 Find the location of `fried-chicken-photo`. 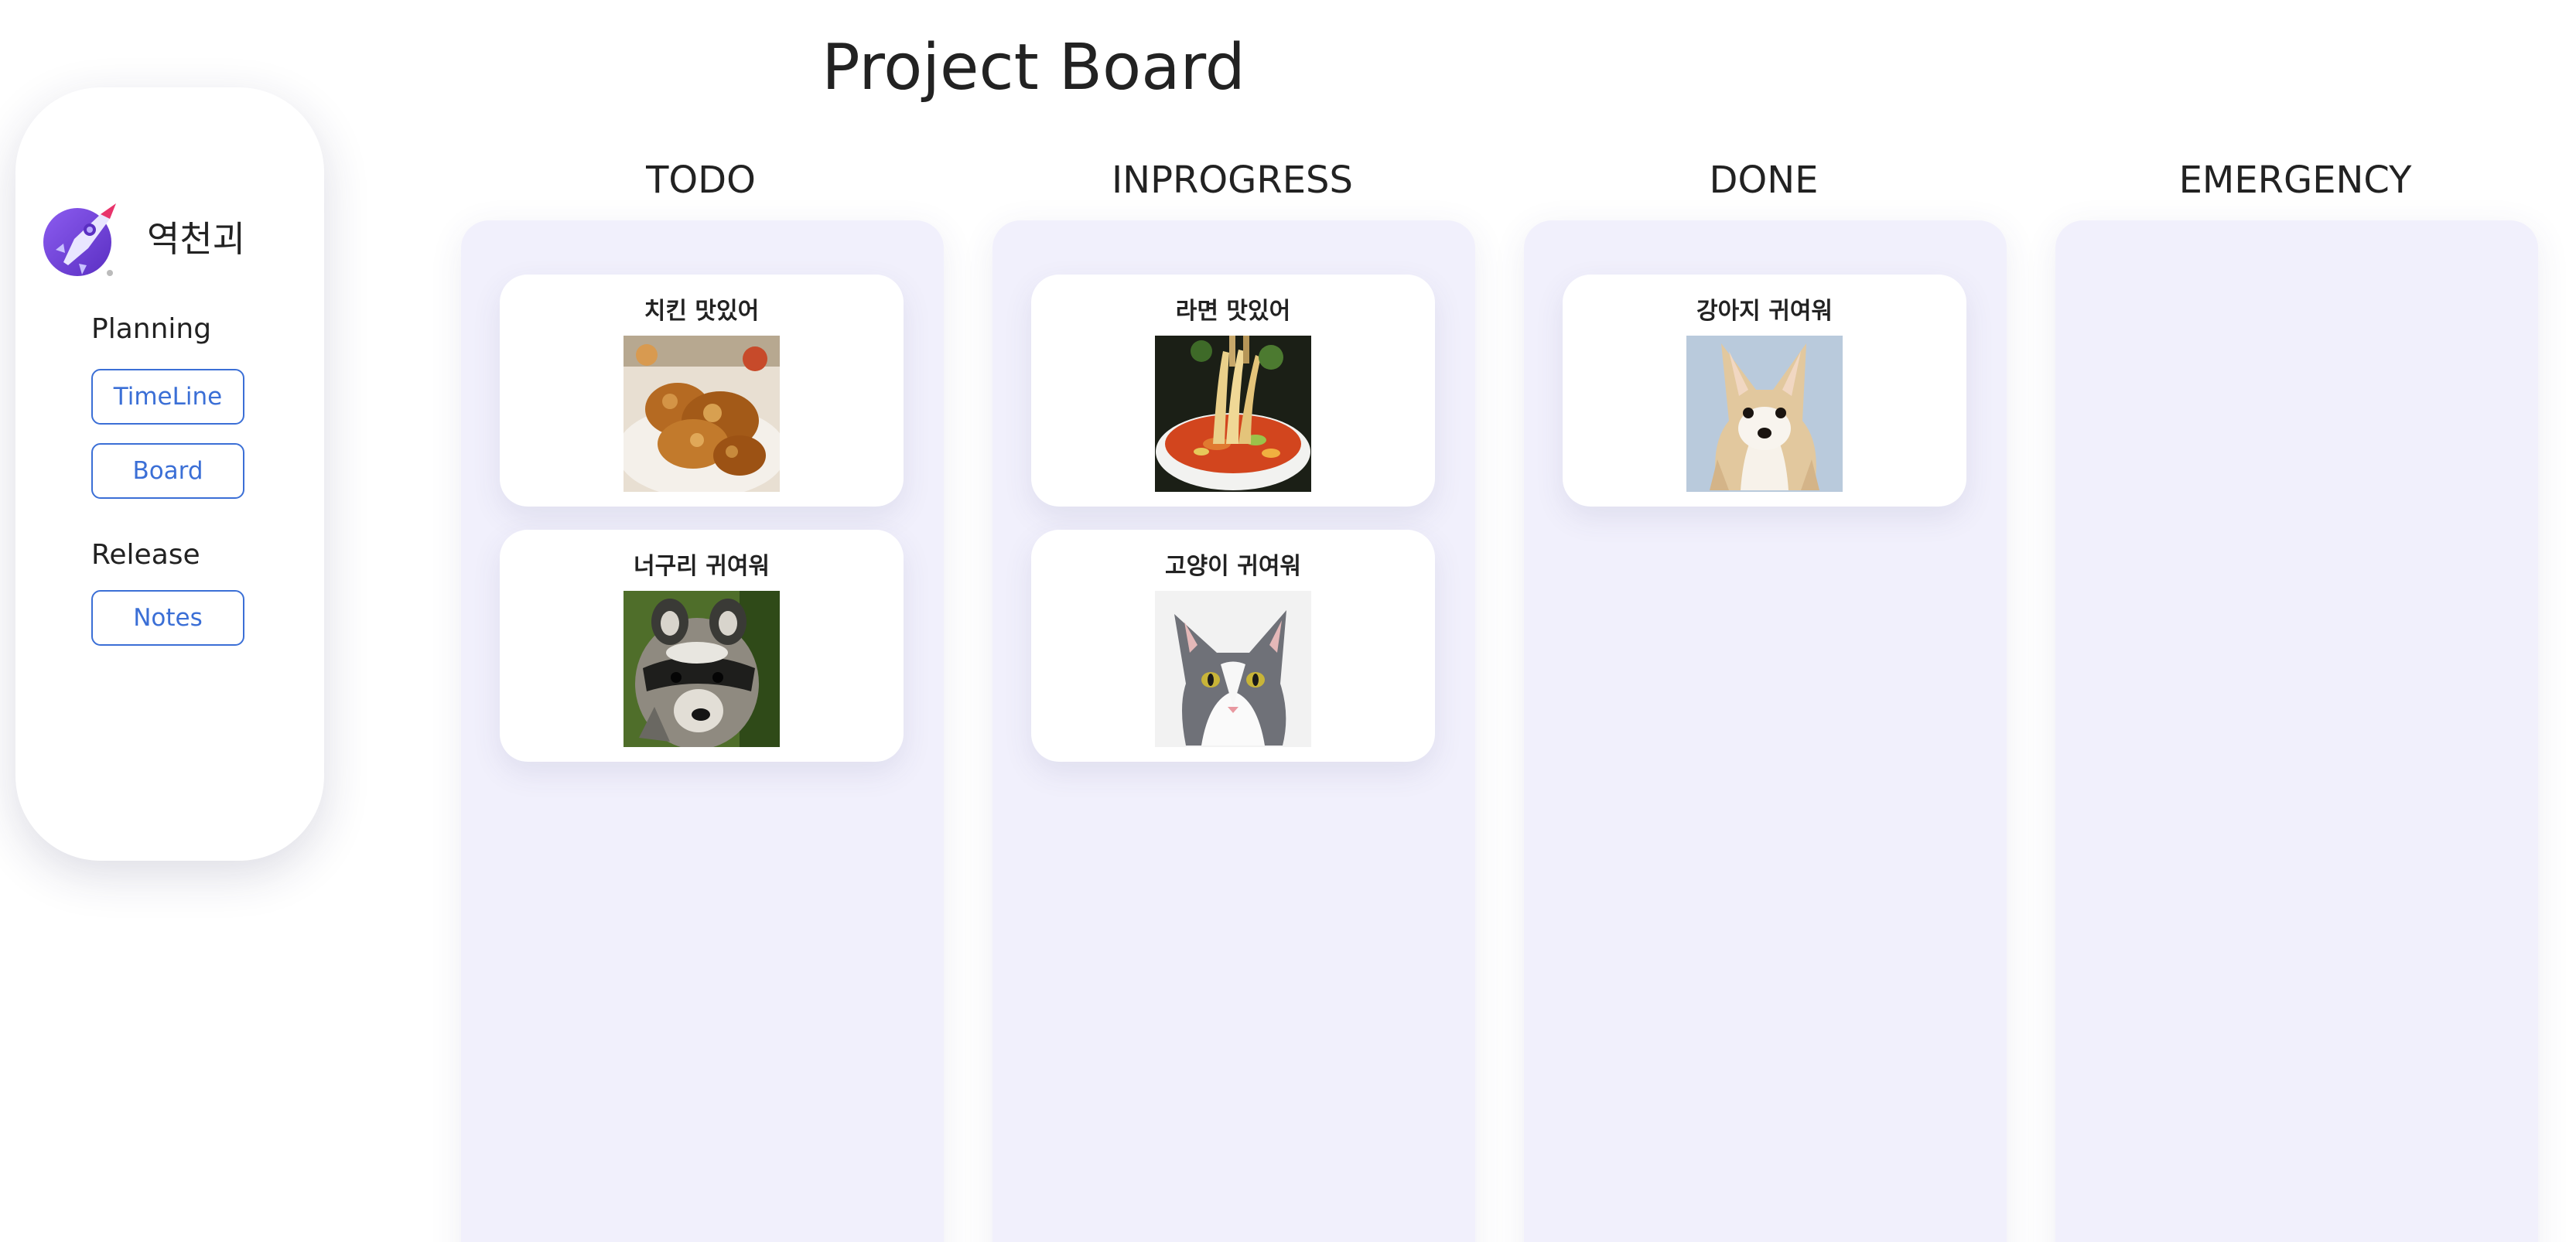

fried-chicken-photo is located at coordinates (702, 414).